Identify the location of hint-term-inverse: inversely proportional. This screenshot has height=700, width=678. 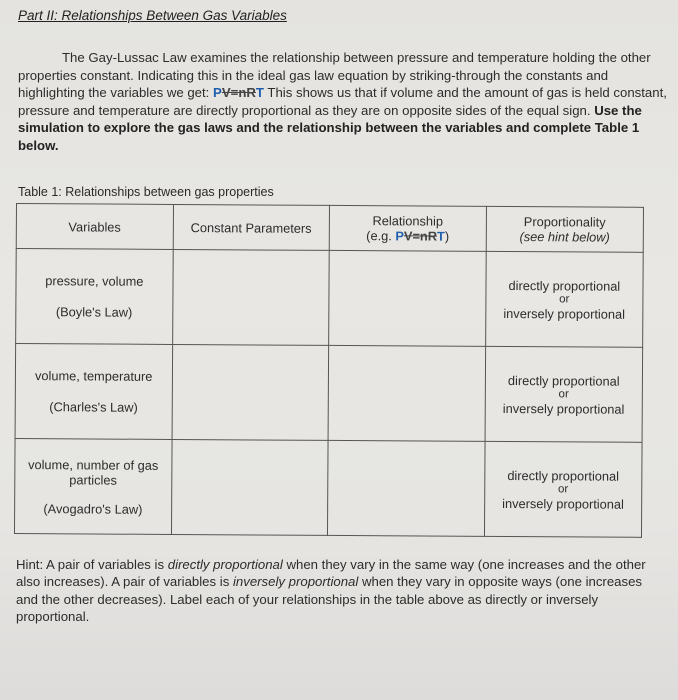
(295, 582).